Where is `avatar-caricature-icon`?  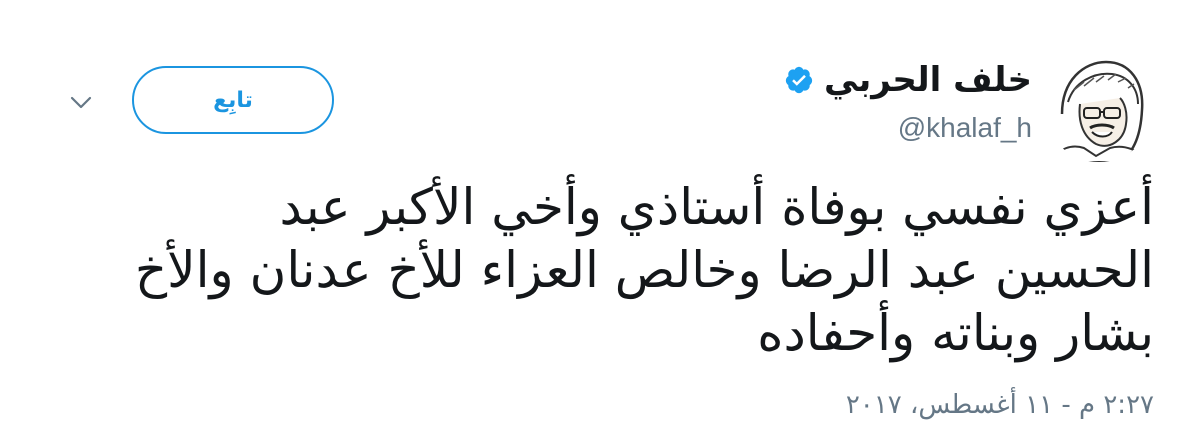 avatar-caricature-icon is located at coordinates (1099, 107).